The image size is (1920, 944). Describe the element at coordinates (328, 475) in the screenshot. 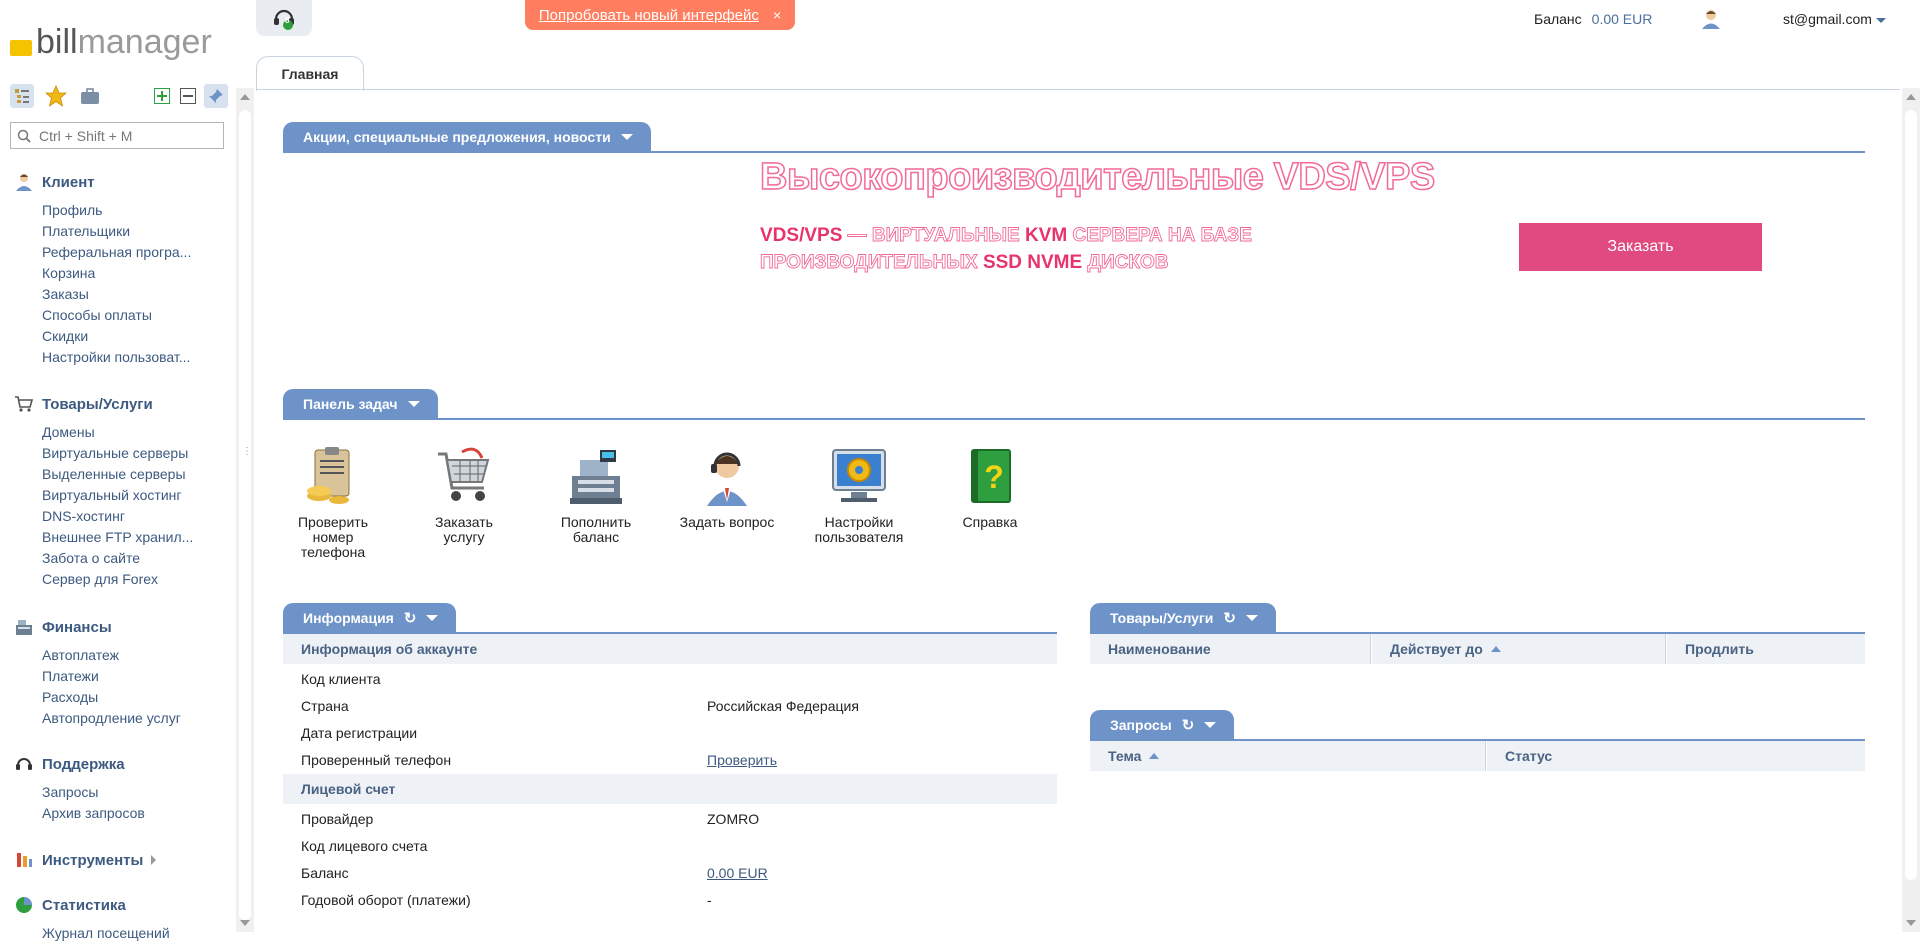

I see `clipboard-coins-icon` at that location.